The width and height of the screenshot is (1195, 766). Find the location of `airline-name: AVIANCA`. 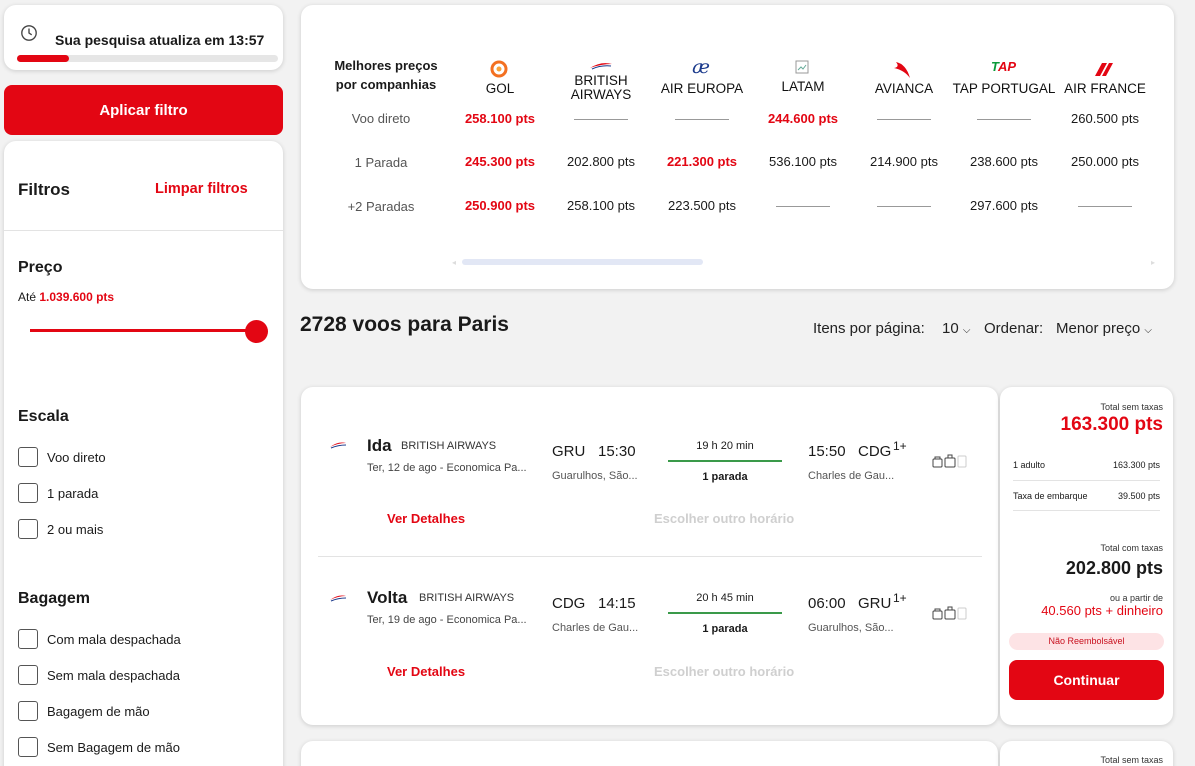

airline-name: AVIANCA is located at coordinates (904, 88).